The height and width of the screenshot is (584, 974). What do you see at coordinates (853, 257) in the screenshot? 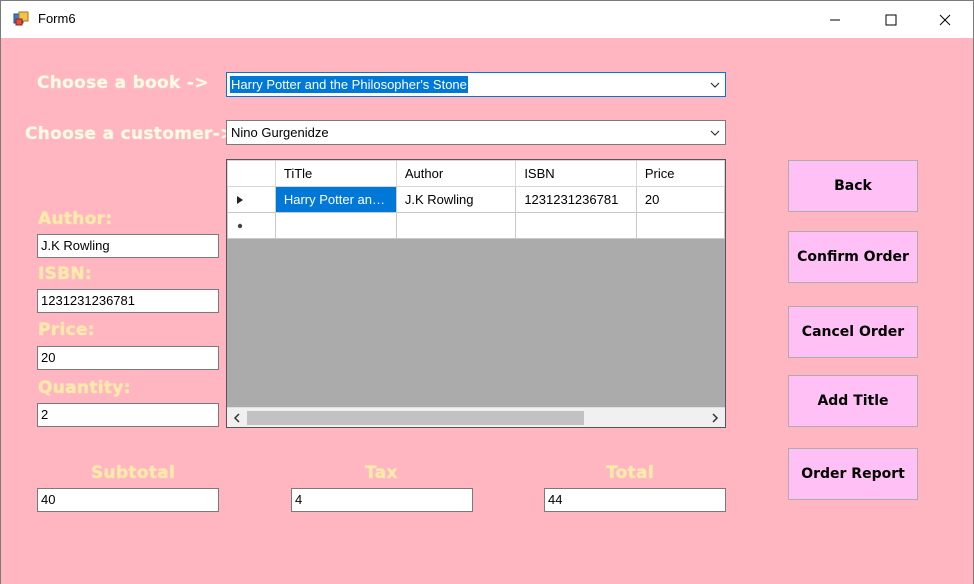
I see `confirm-order-button: Confirm Order` at bounding box center [853, 257].